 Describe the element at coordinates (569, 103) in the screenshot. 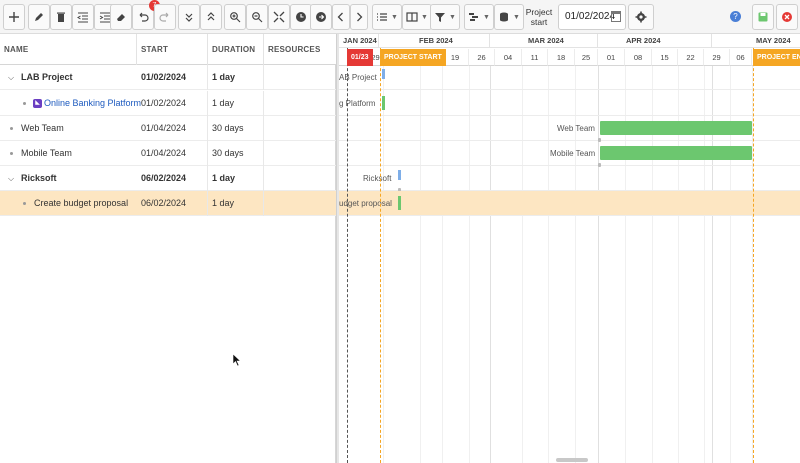

I see `timeline-row: g Platform` at that location.